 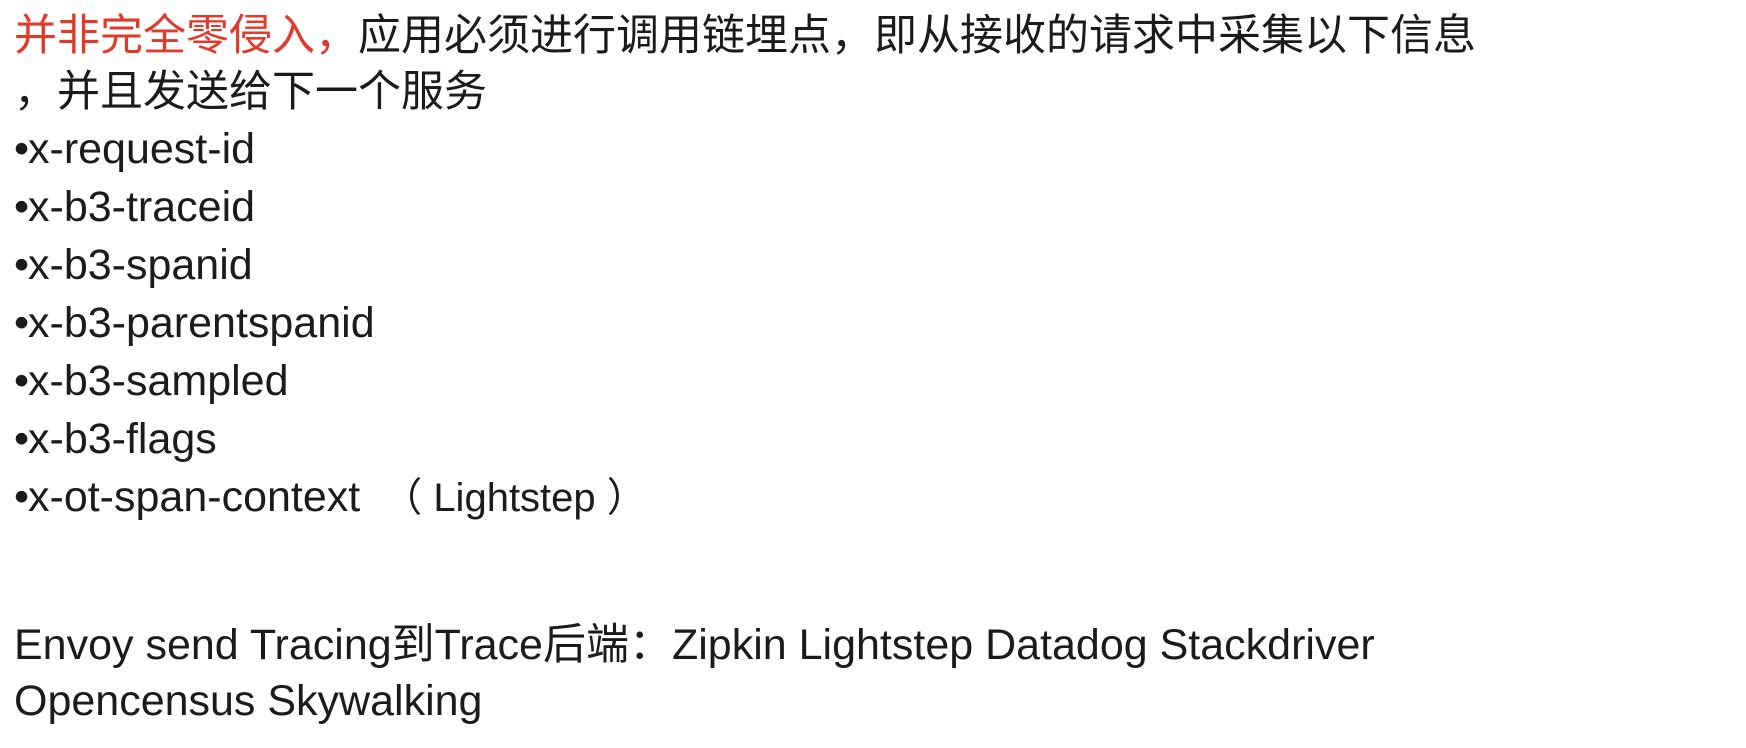 I want to click on list-item: •x-b3-flags, so click(x=874, y=439).